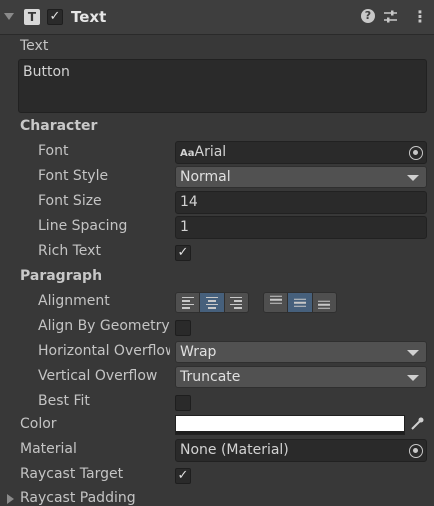 This screenshot has width=434, height=506. I want to click on vertical-overflow-label: Vertical Overflow, so click(98, 376).